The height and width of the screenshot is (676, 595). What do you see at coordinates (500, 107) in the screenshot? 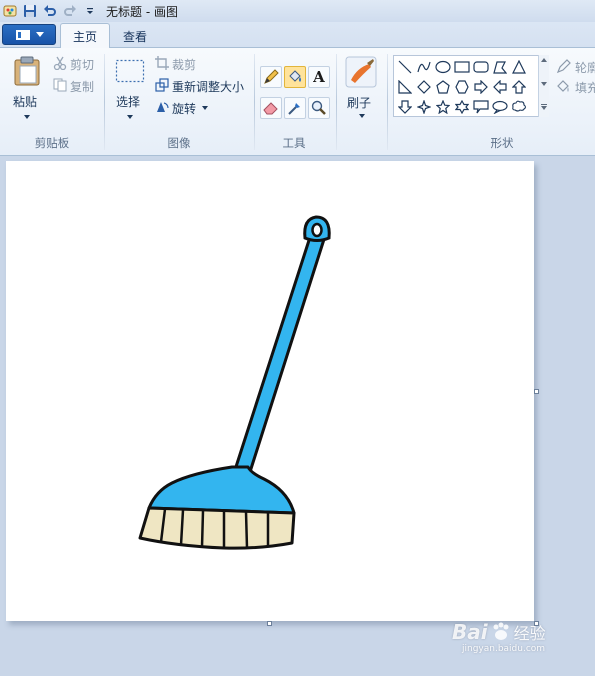
I see `oval-callout-shape-icon` at bounding box center [500, 107].